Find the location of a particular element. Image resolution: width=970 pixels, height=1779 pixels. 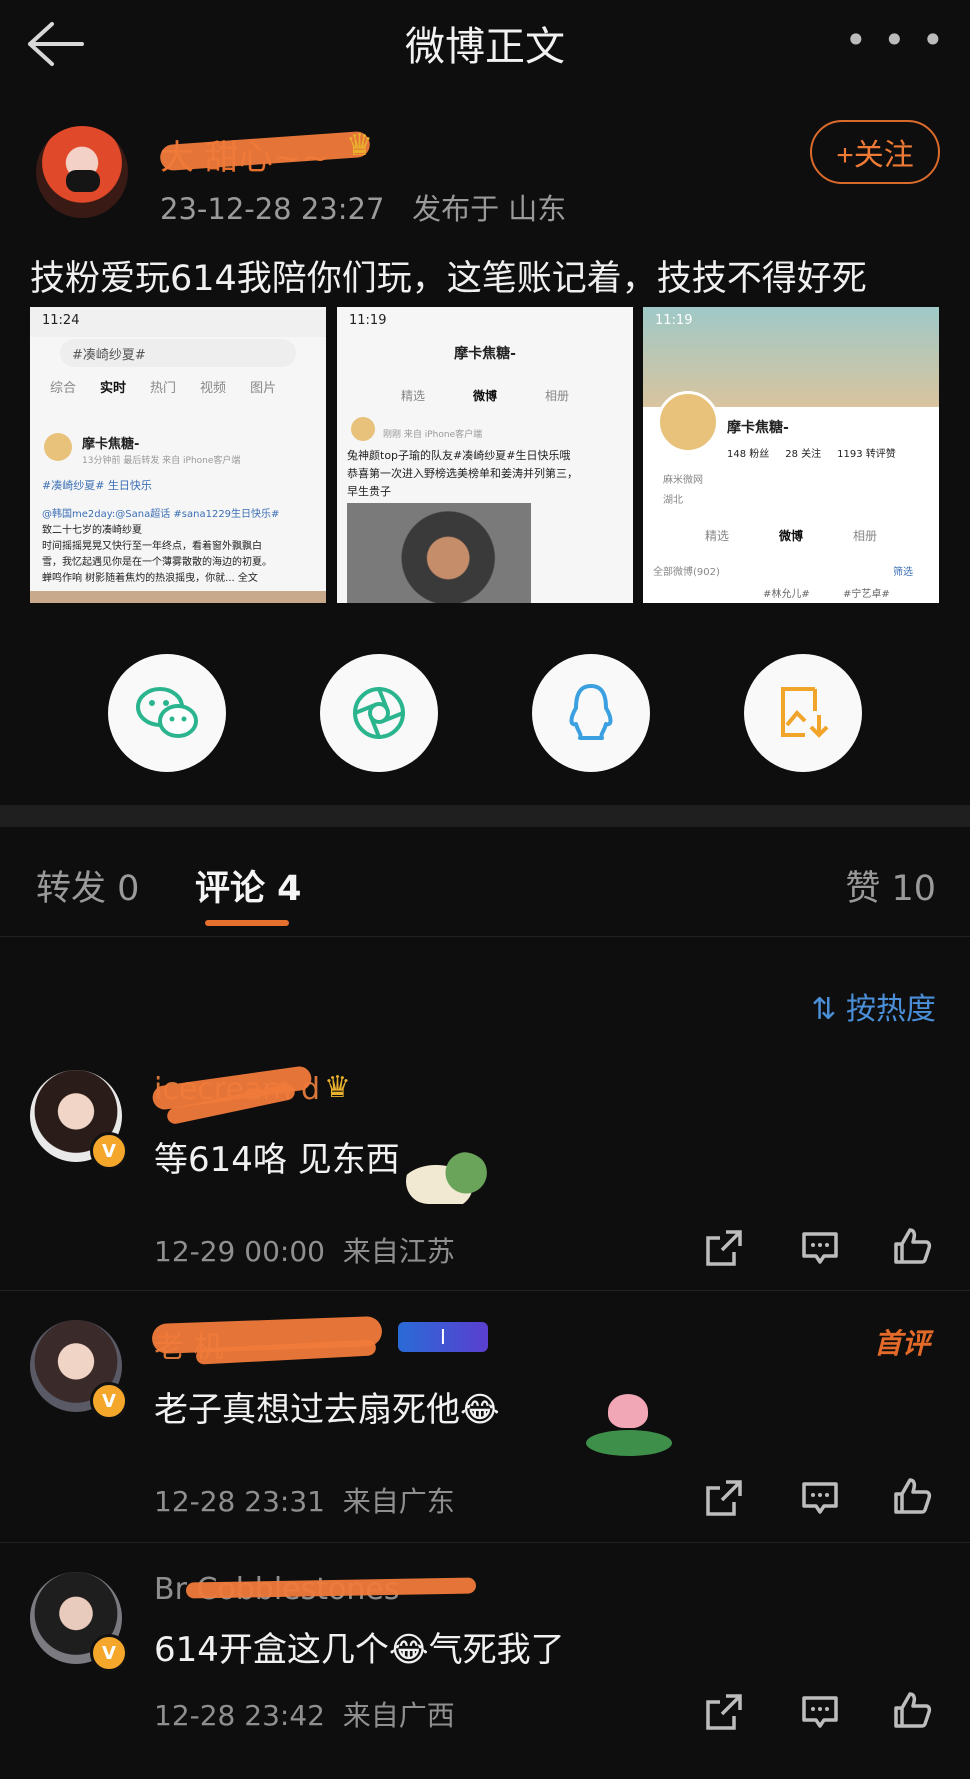

thumb-line: 早生贵子 is located at coordinates (369, 491).